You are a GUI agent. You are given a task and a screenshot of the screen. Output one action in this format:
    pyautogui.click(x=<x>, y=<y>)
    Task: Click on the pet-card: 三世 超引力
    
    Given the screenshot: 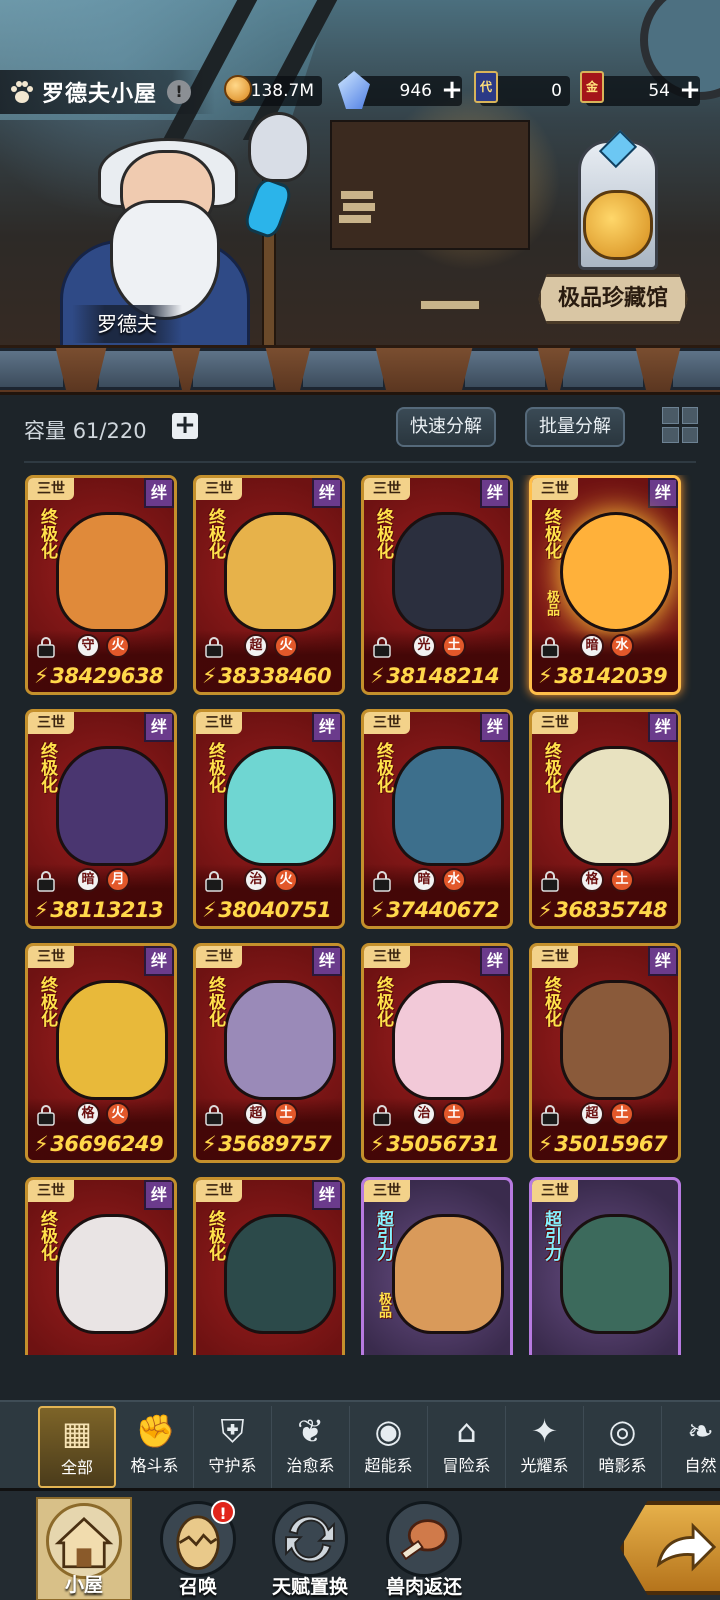 What is the action you would take?
    pyautogui.click(x=605, y=1266)
    